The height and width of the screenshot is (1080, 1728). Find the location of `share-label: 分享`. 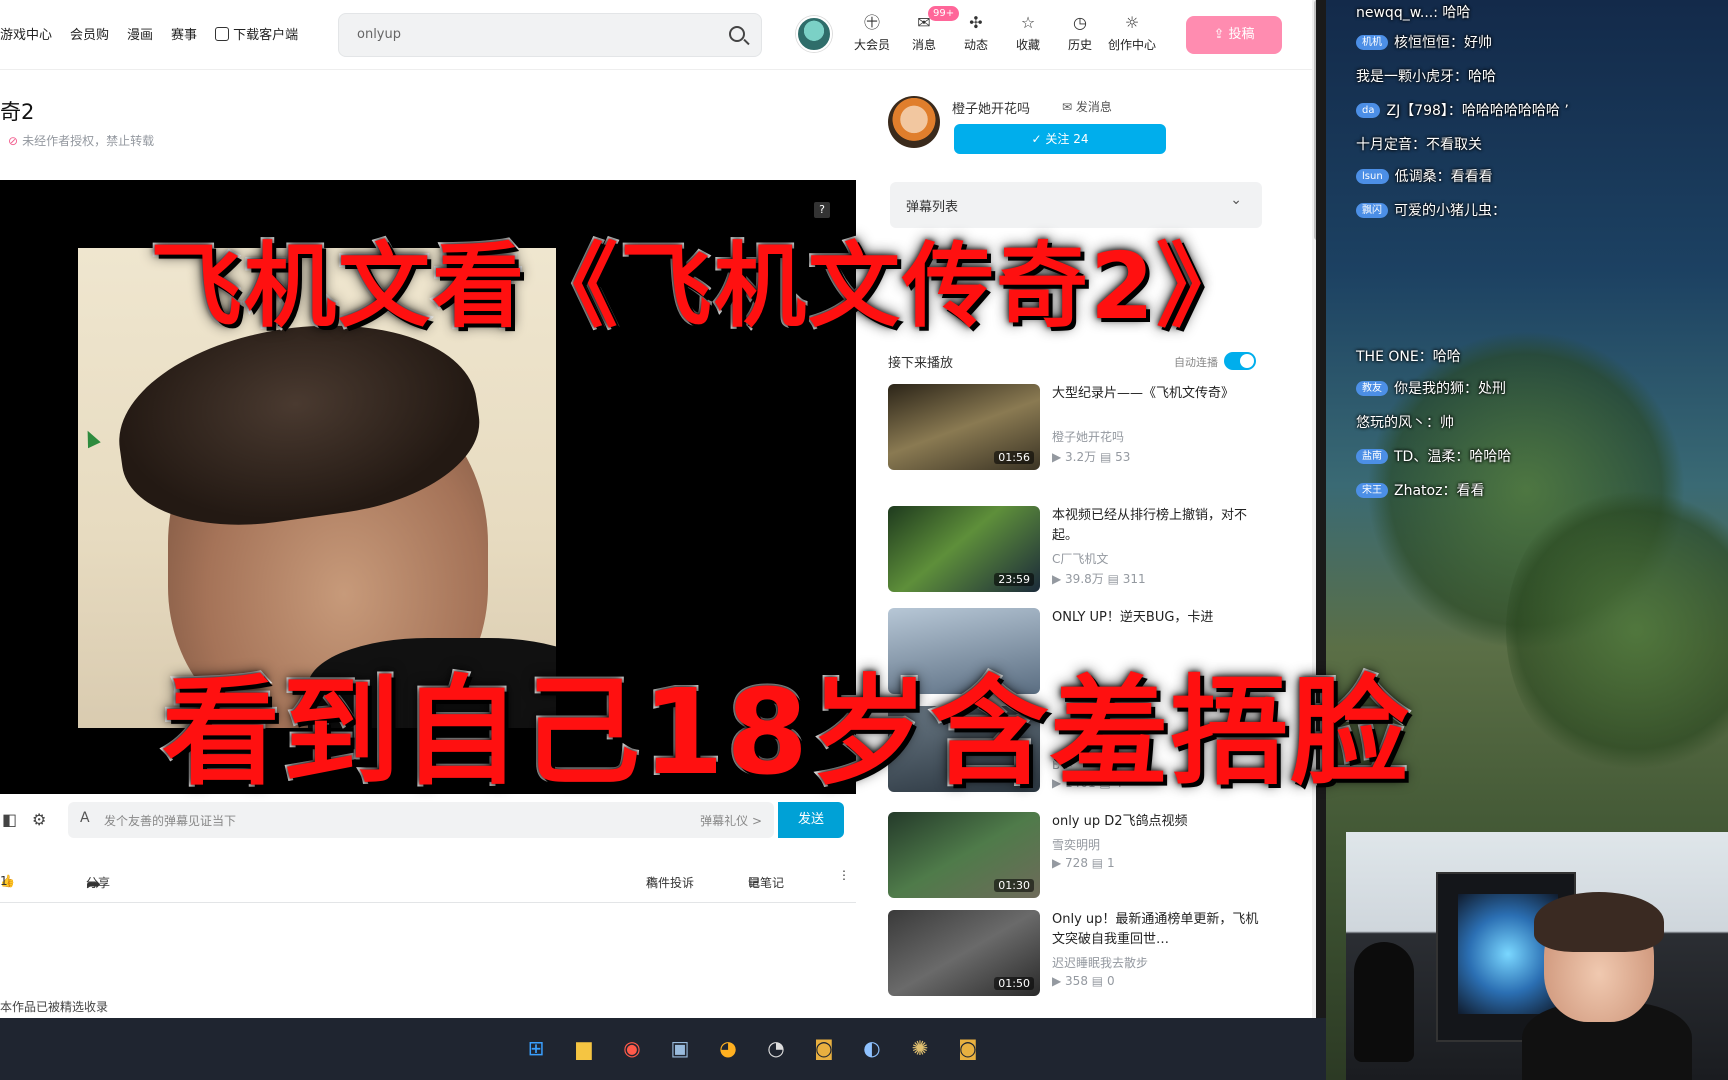

share-label: 分享 is located at coordinates (98, 883).